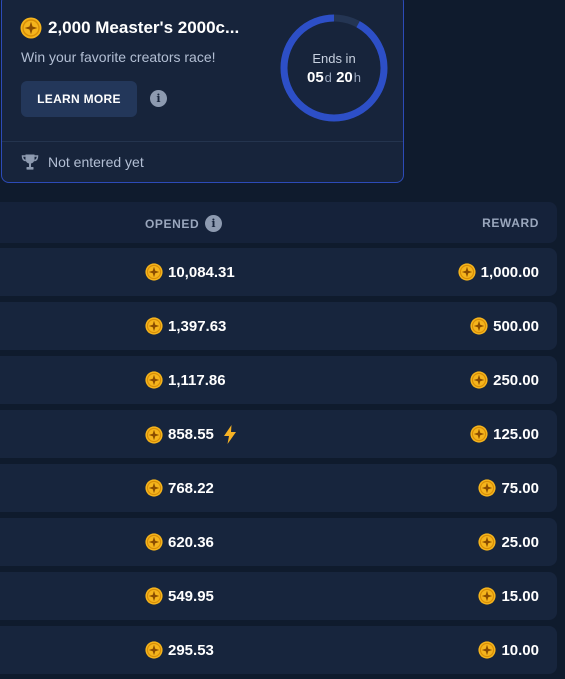  Describe the element at coordinates (520, 488) in the screenshot. I see `reward-value: 75.00` at that location.